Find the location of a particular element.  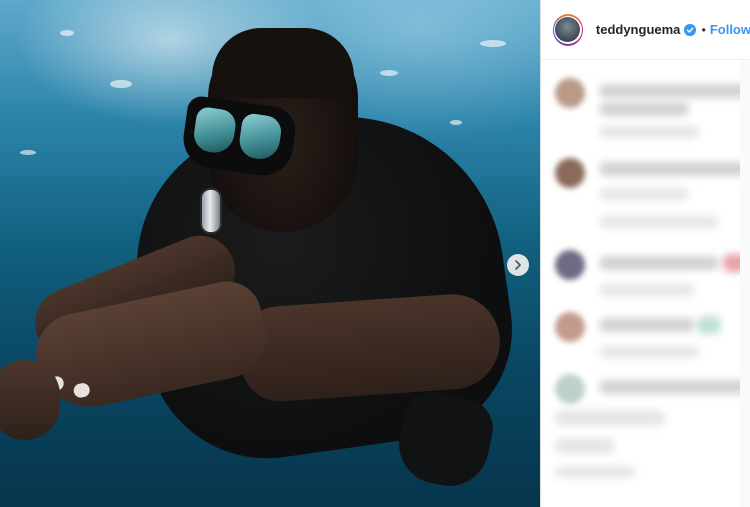

post-header: teddynguema • Follow is located at coordinates (645, 30).